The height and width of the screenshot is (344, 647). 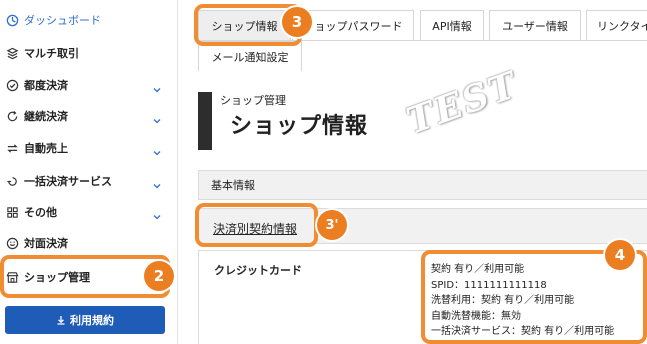 I want to click on terms-button: 利用規約, so click(x=85, y=320).